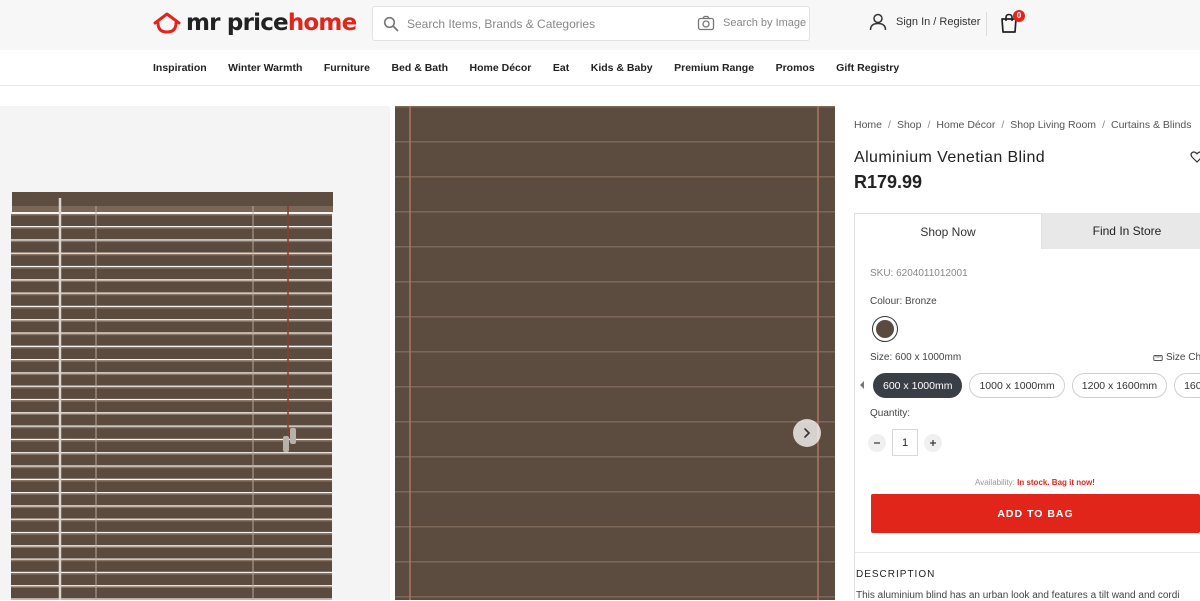 The width and height of the screenshot is (1200, 601). I want to click on user-icon, so click(878, 22).